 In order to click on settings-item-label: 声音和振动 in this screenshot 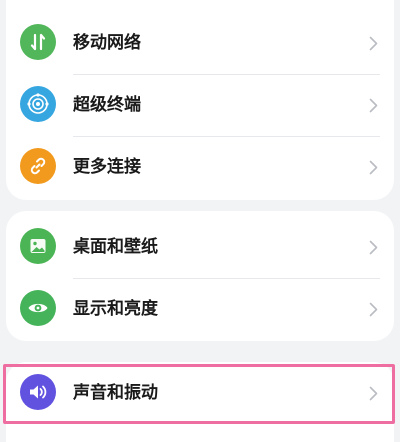, I will do `click(115, 393)`.